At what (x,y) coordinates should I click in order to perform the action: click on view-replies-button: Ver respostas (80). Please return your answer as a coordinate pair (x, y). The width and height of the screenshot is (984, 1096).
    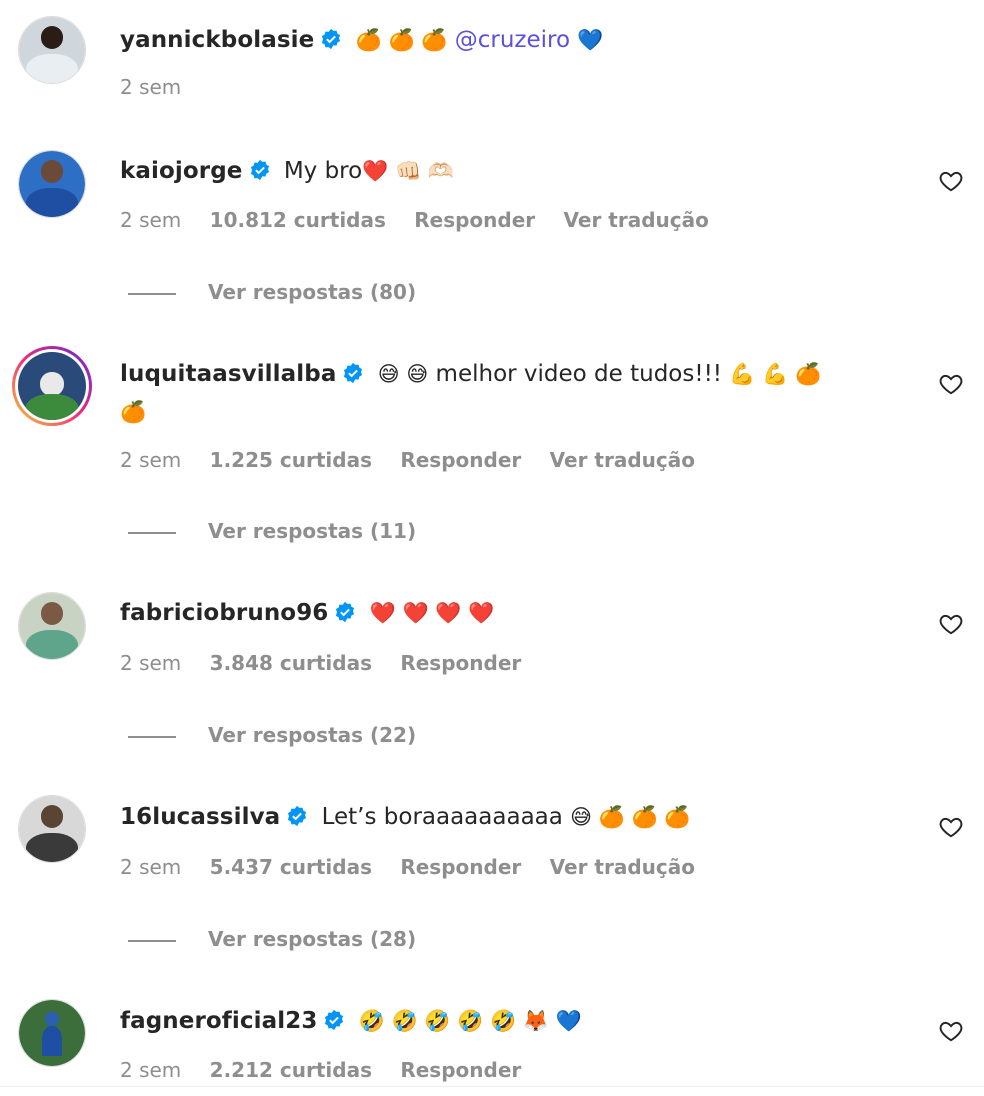
    Looking at the image, I should click on (272, 292).